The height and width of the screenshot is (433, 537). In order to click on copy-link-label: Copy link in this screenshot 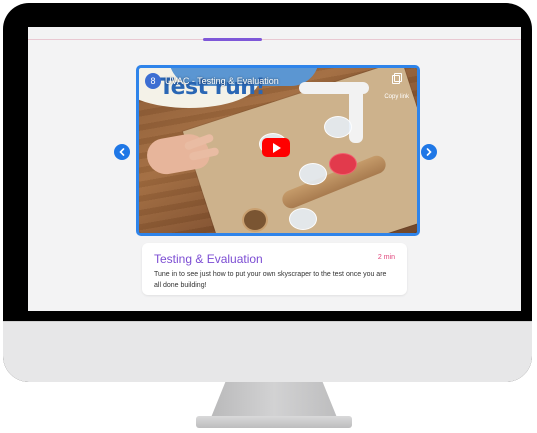, I will do `click(396, 97)`.